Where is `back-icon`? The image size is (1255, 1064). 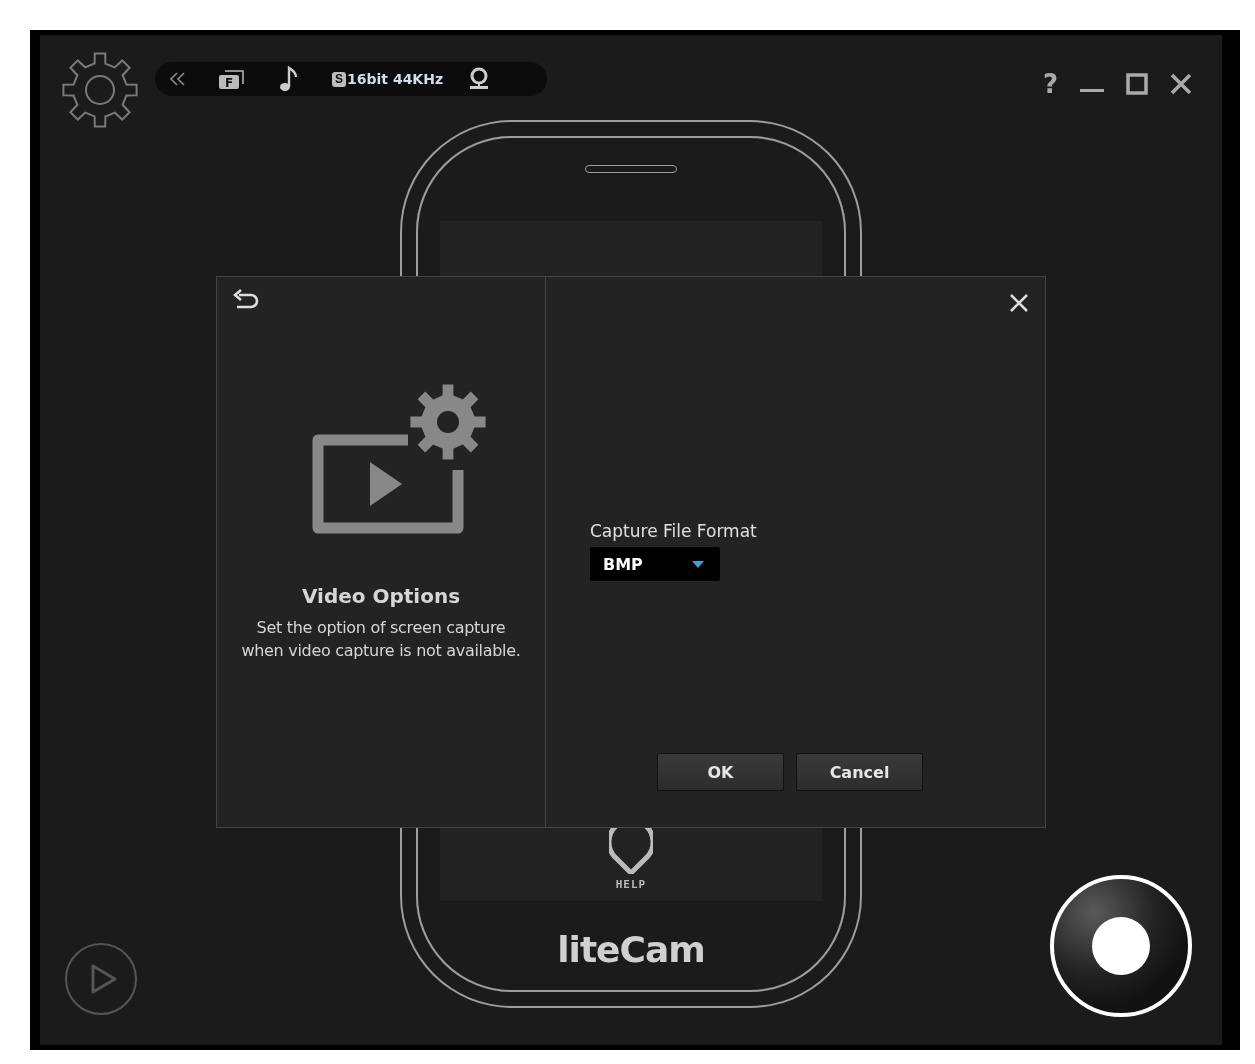
back-icon is located at coordinates (246, 299).